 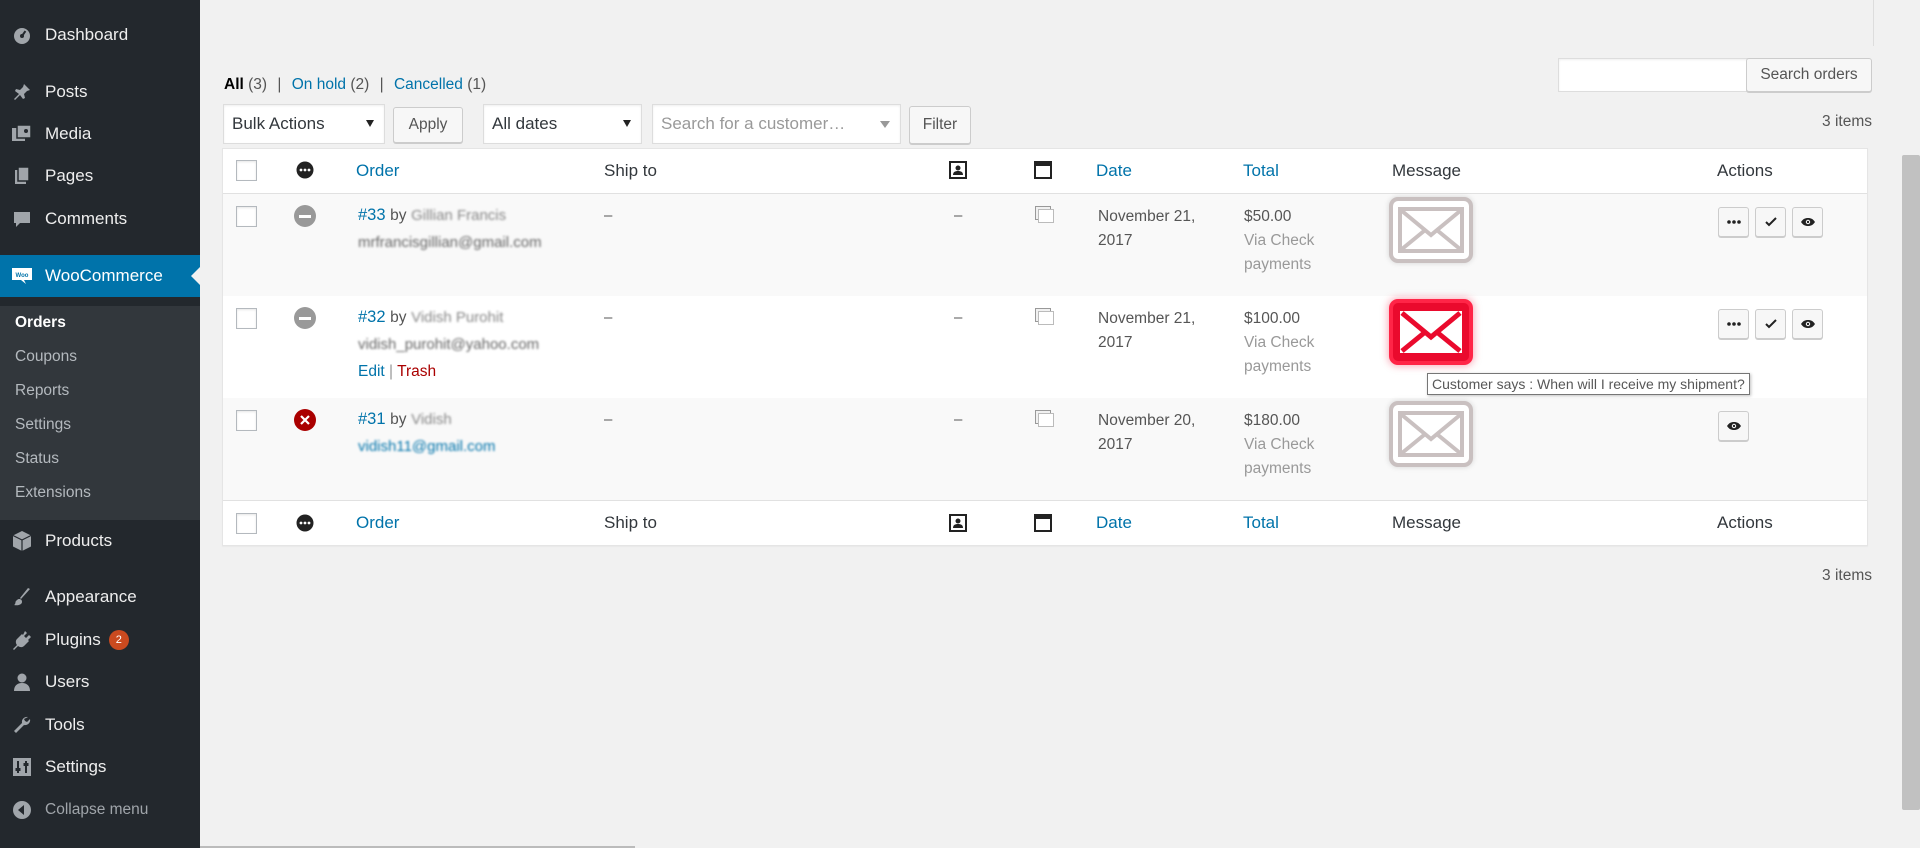 I want to click on submenu-settings: Settings, so click(x=43, y=425).